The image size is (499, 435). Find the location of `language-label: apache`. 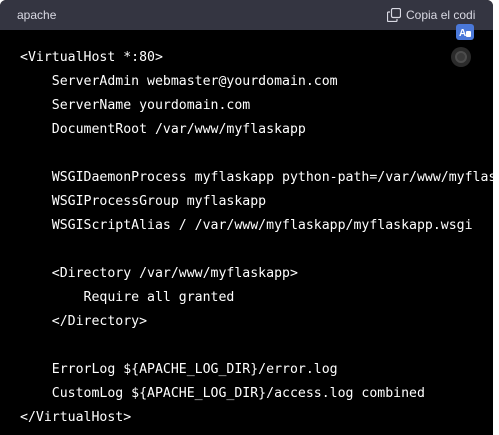

language-label: apache is located at coordinates (37, 15).